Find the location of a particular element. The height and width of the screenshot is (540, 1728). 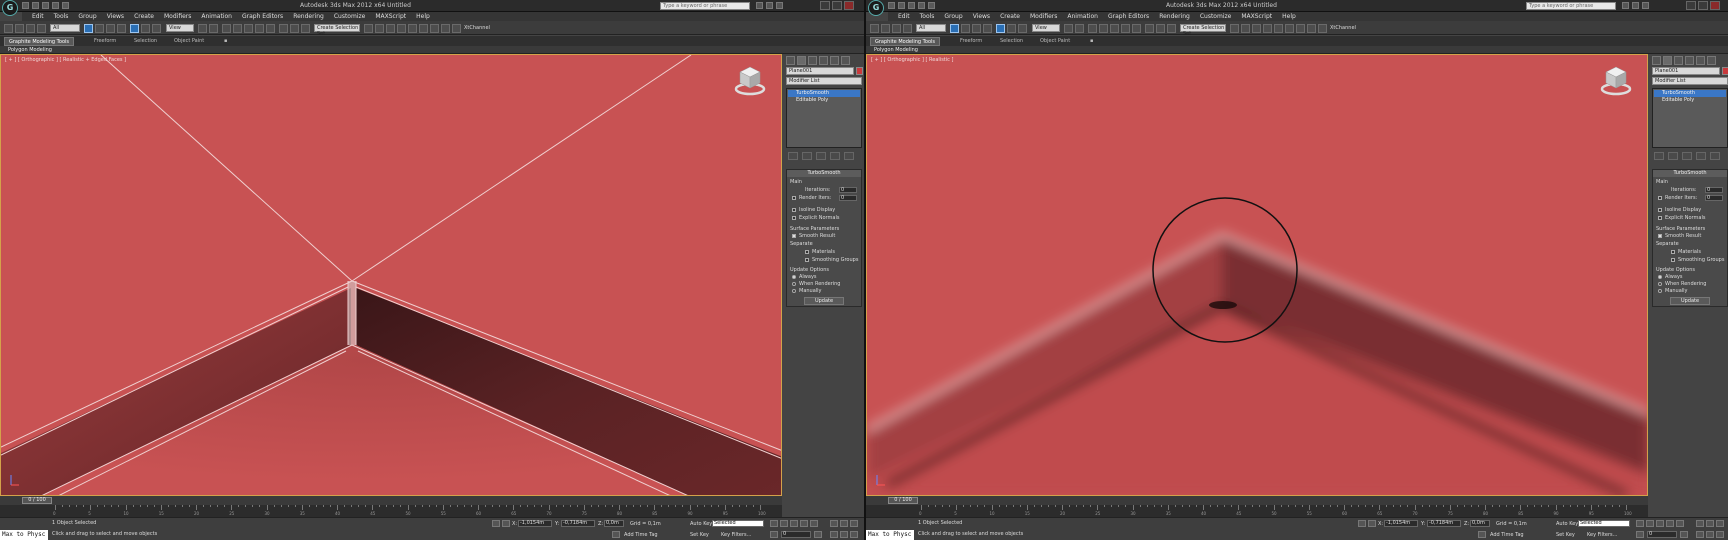

current-frame-field: 0 is located at coordinates (796, 534).